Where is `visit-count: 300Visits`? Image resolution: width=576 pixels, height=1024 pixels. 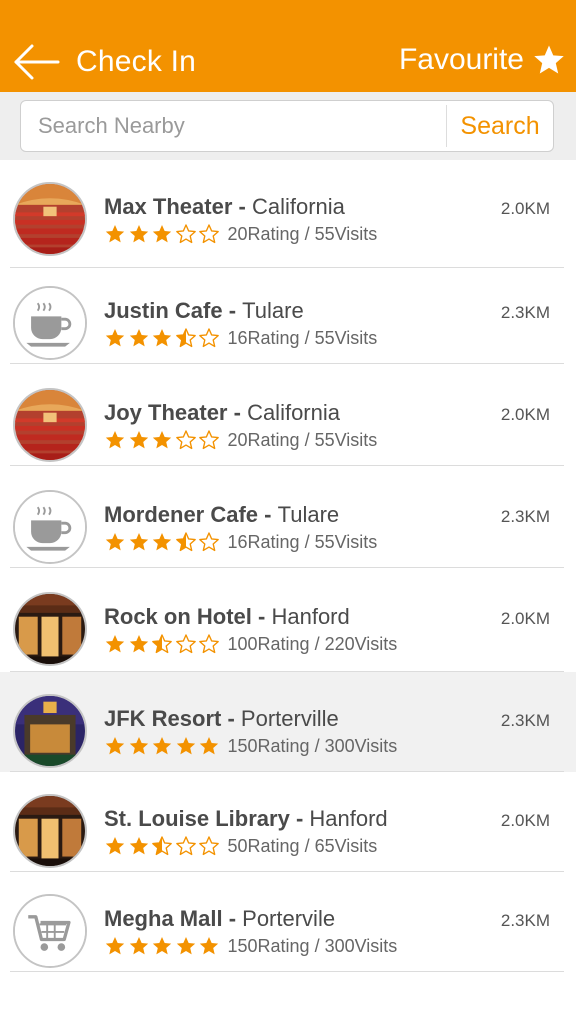 visit-count: 300Visits is located at coordinates (361, 746).